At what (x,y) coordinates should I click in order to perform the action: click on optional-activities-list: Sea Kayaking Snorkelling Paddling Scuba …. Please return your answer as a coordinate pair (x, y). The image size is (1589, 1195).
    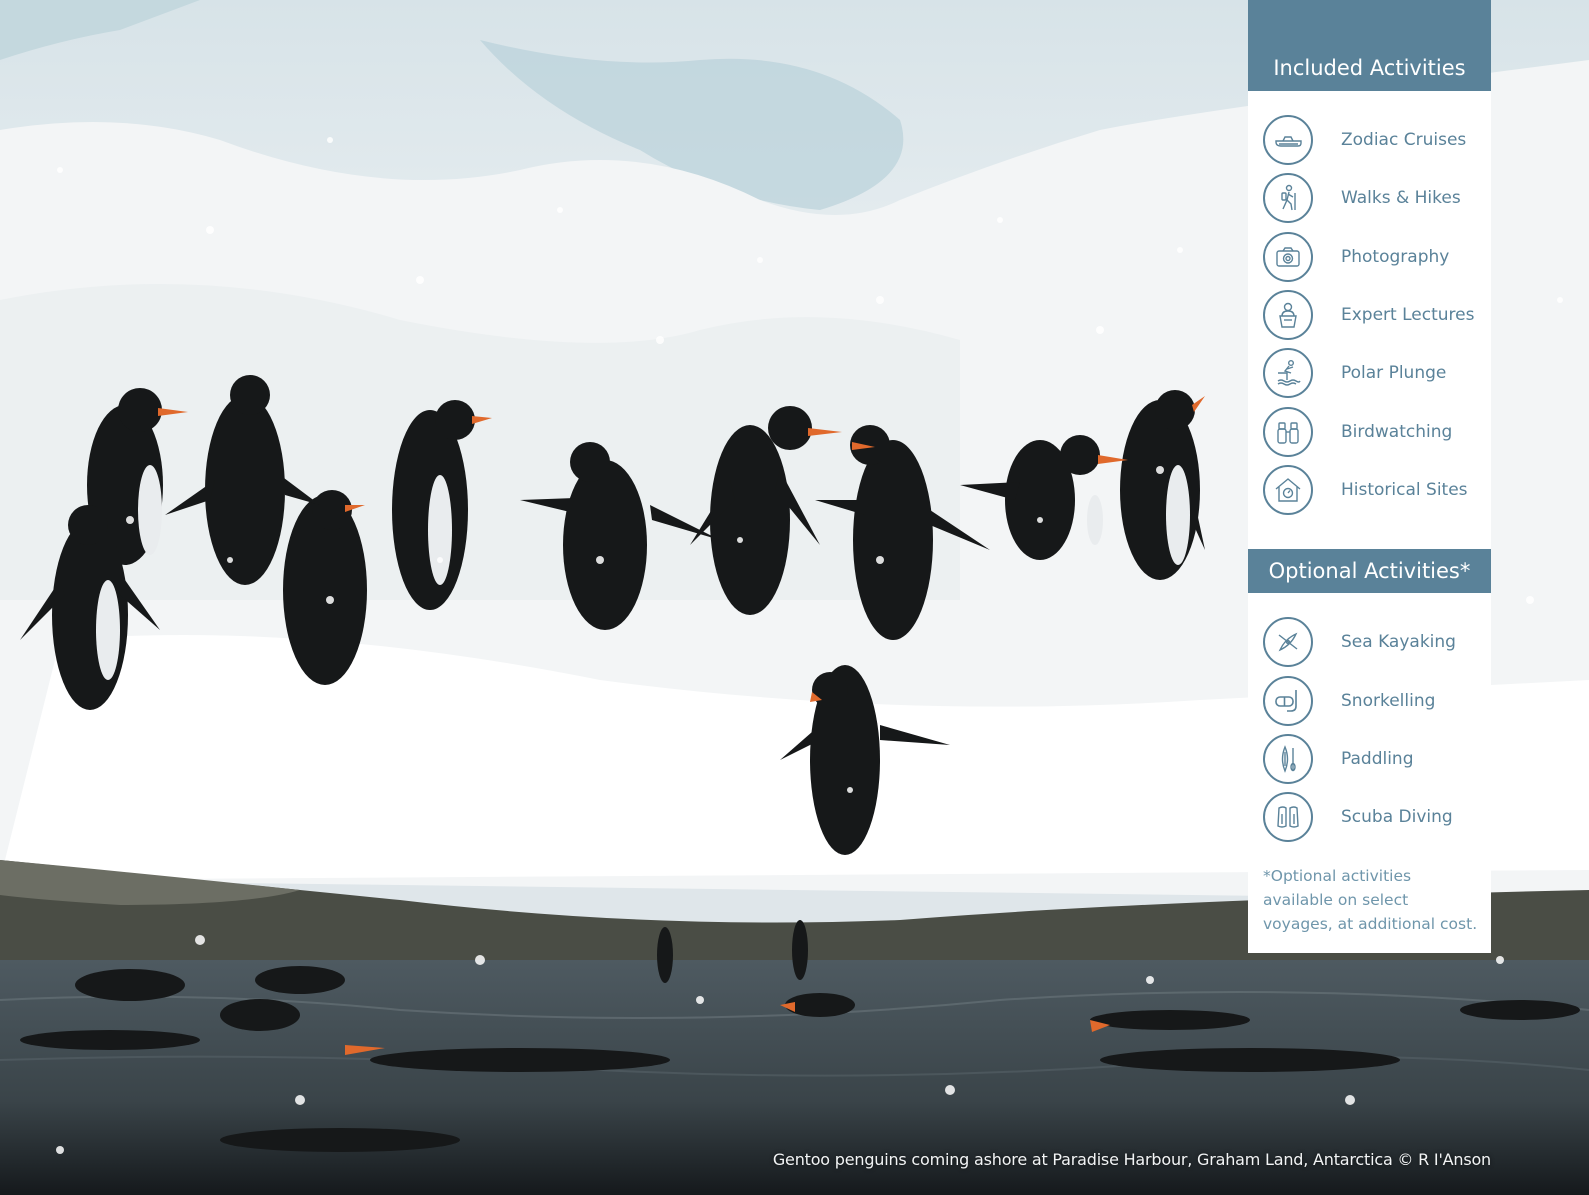
    Looking at the image, I should click on (1369, 719).